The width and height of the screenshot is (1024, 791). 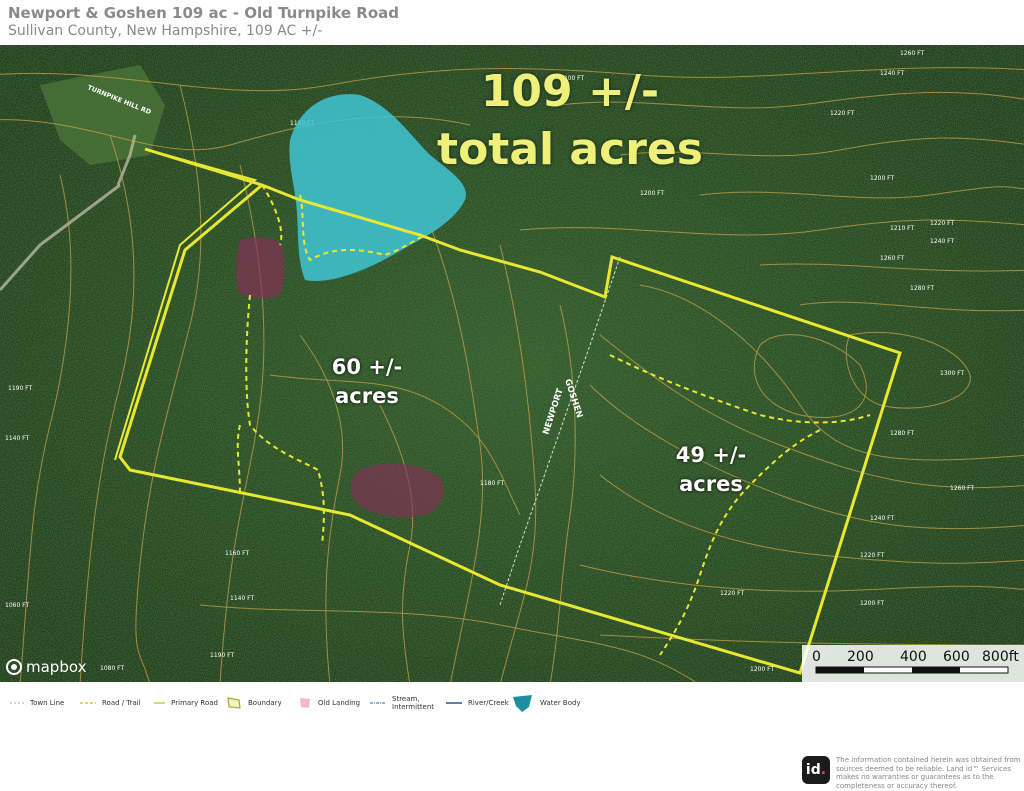 I want to click on legend-item-town-line: Town Line, so click(x=37, y=703).